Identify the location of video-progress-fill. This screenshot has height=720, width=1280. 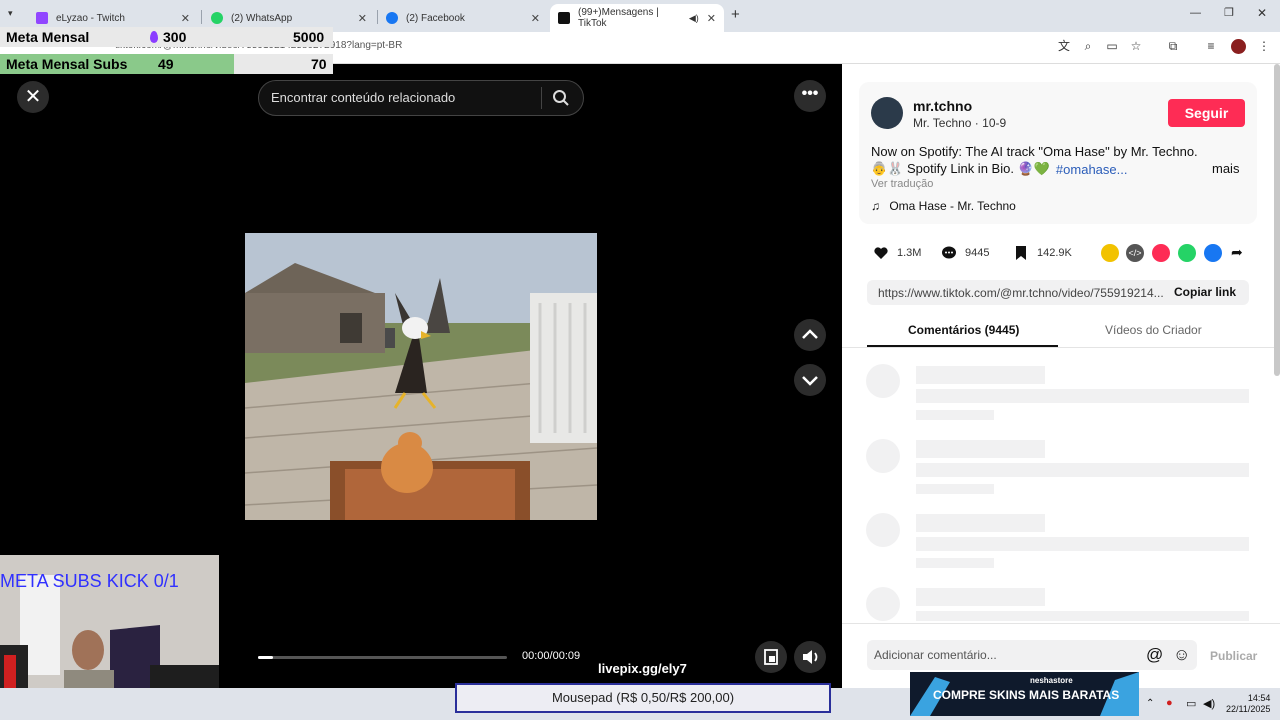
(265, 657).